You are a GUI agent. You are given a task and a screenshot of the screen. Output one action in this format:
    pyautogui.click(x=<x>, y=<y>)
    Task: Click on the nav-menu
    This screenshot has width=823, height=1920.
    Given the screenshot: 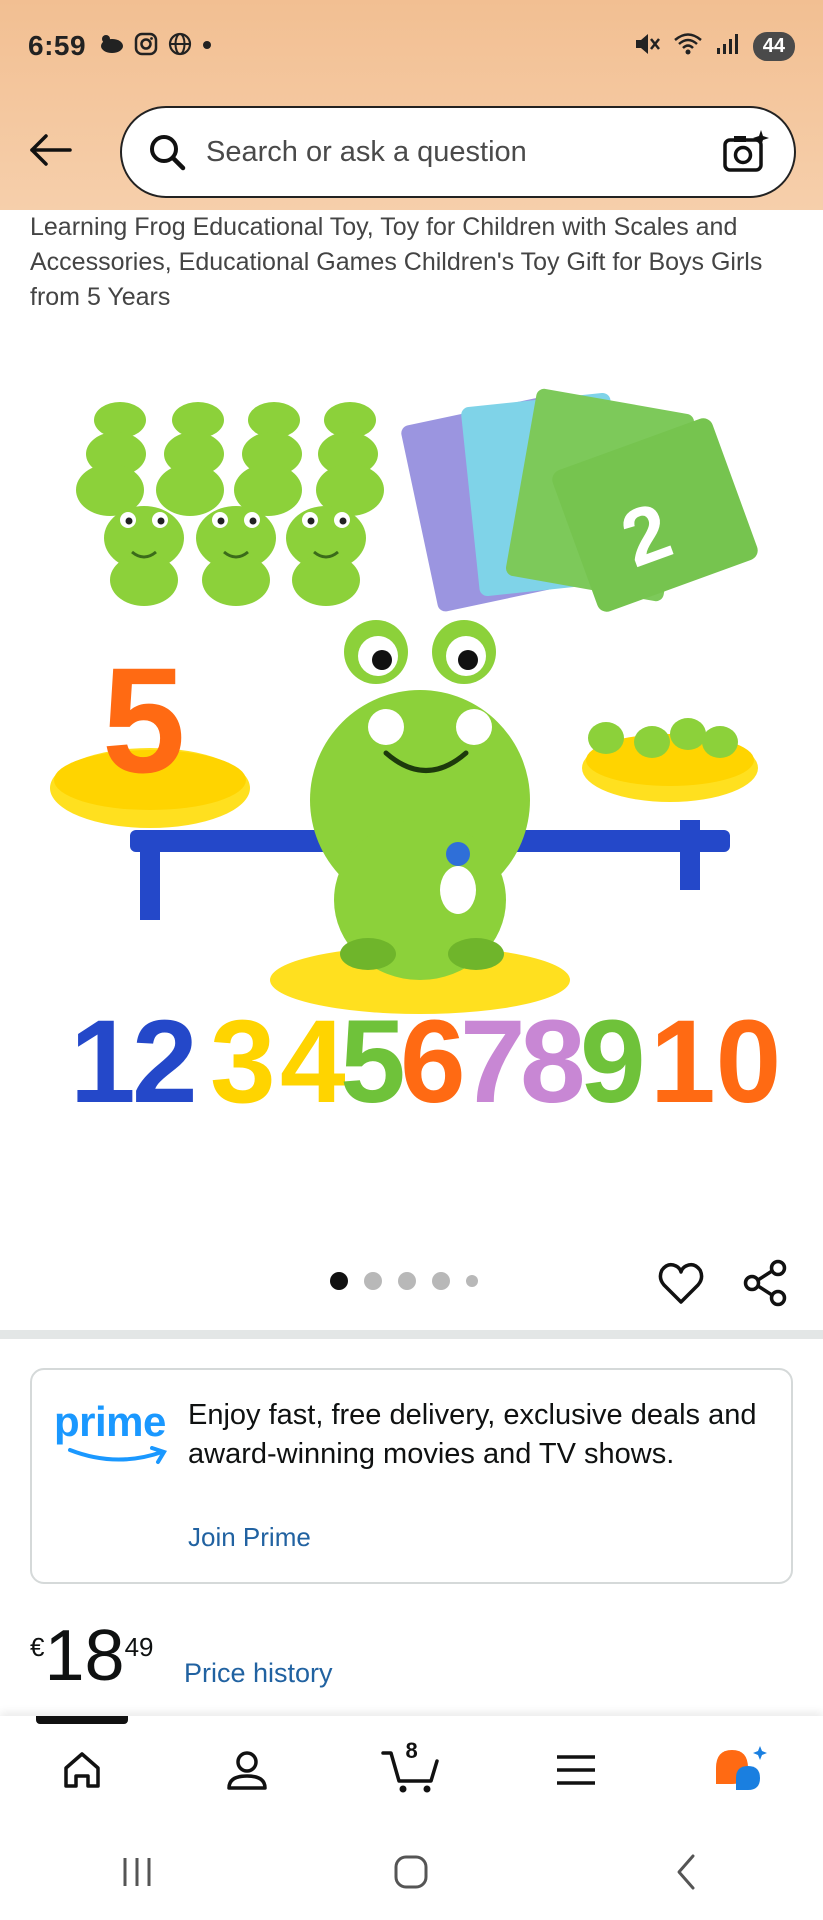 What is the action you would take?
    pyautogui.click(x=576, y=1770)
    